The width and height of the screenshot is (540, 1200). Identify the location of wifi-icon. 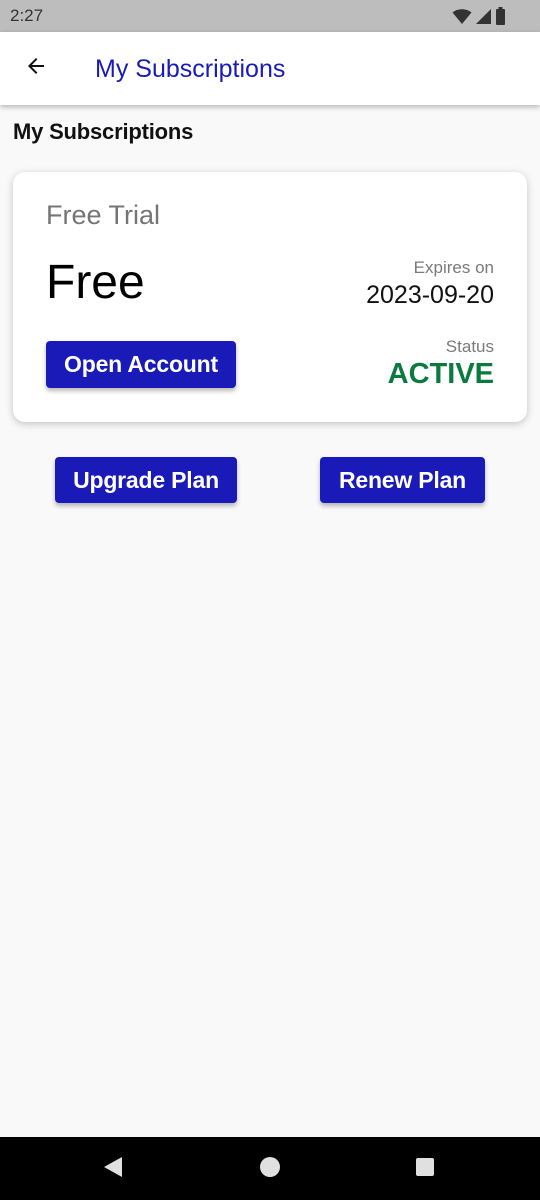
(462, 16).